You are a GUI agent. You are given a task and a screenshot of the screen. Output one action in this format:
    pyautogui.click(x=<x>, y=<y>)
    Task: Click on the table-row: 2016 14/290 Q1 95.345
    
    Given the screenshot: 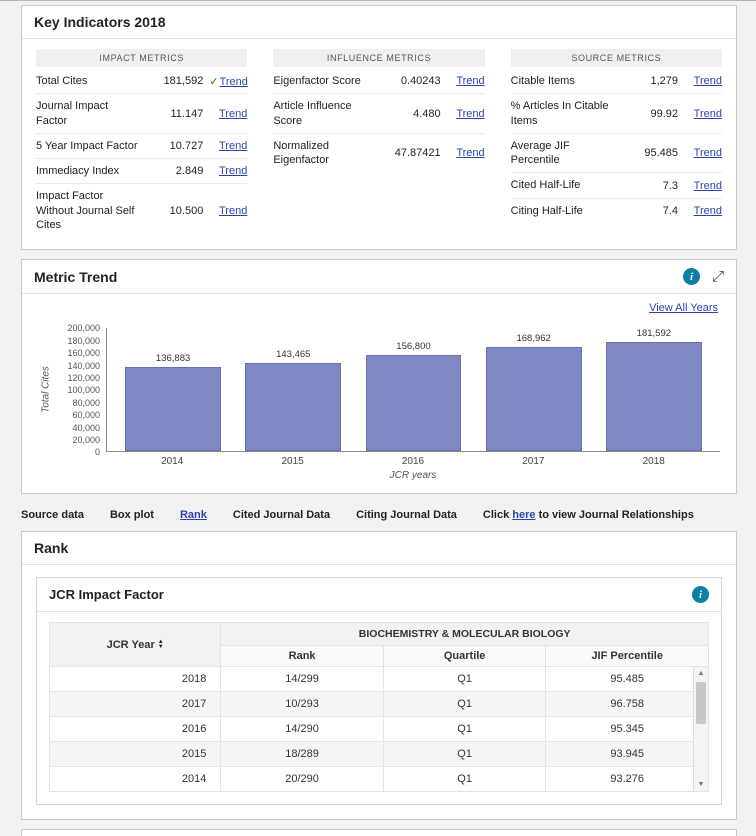 What is the action you would take?
    pyautogui.click(x=378, y=729)
    